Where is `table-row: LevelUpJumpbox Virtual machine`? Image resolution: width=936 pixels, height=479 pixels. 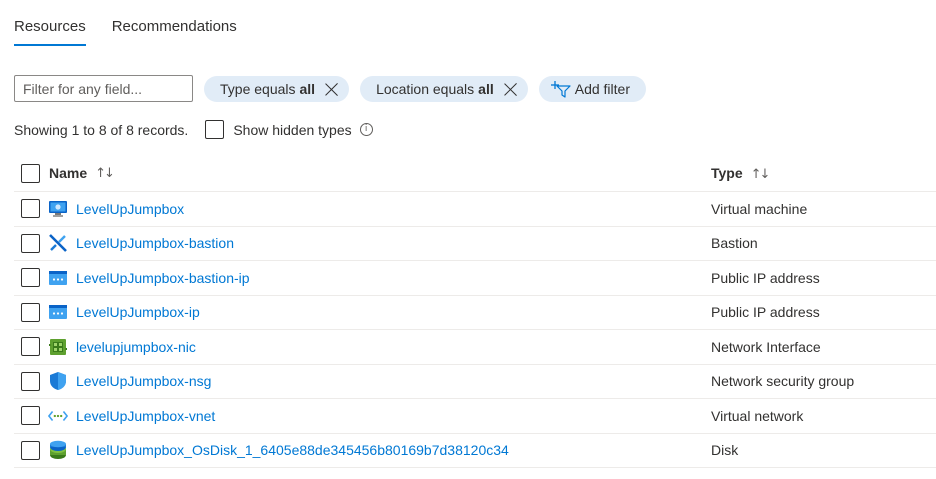
table-row: LevelUpJumpbox Virtual machine is located at coordinates (475, 209).